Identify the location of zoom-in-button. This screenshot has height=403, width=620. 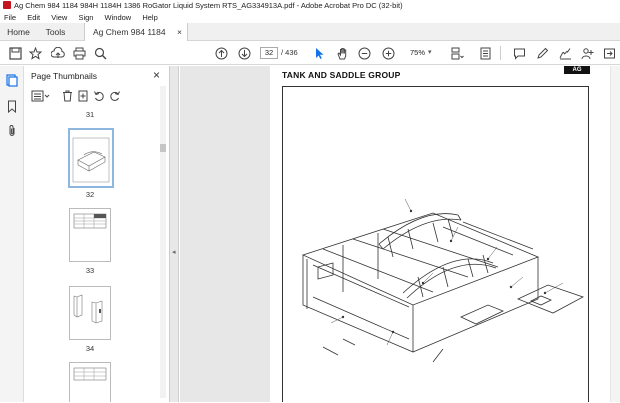
(388, 53).